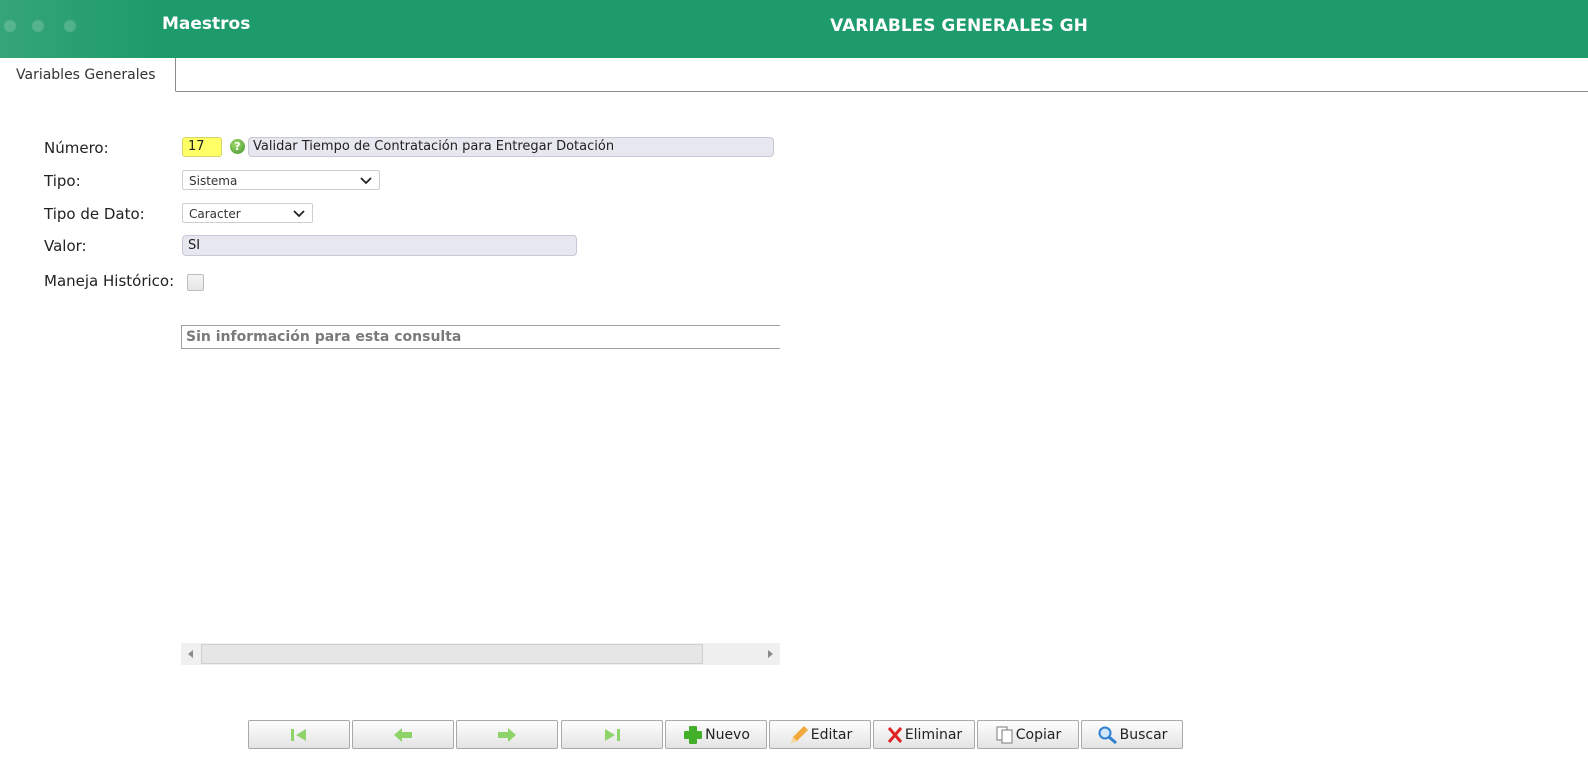  I want to click on previous-record-icon, so click(403, 734).